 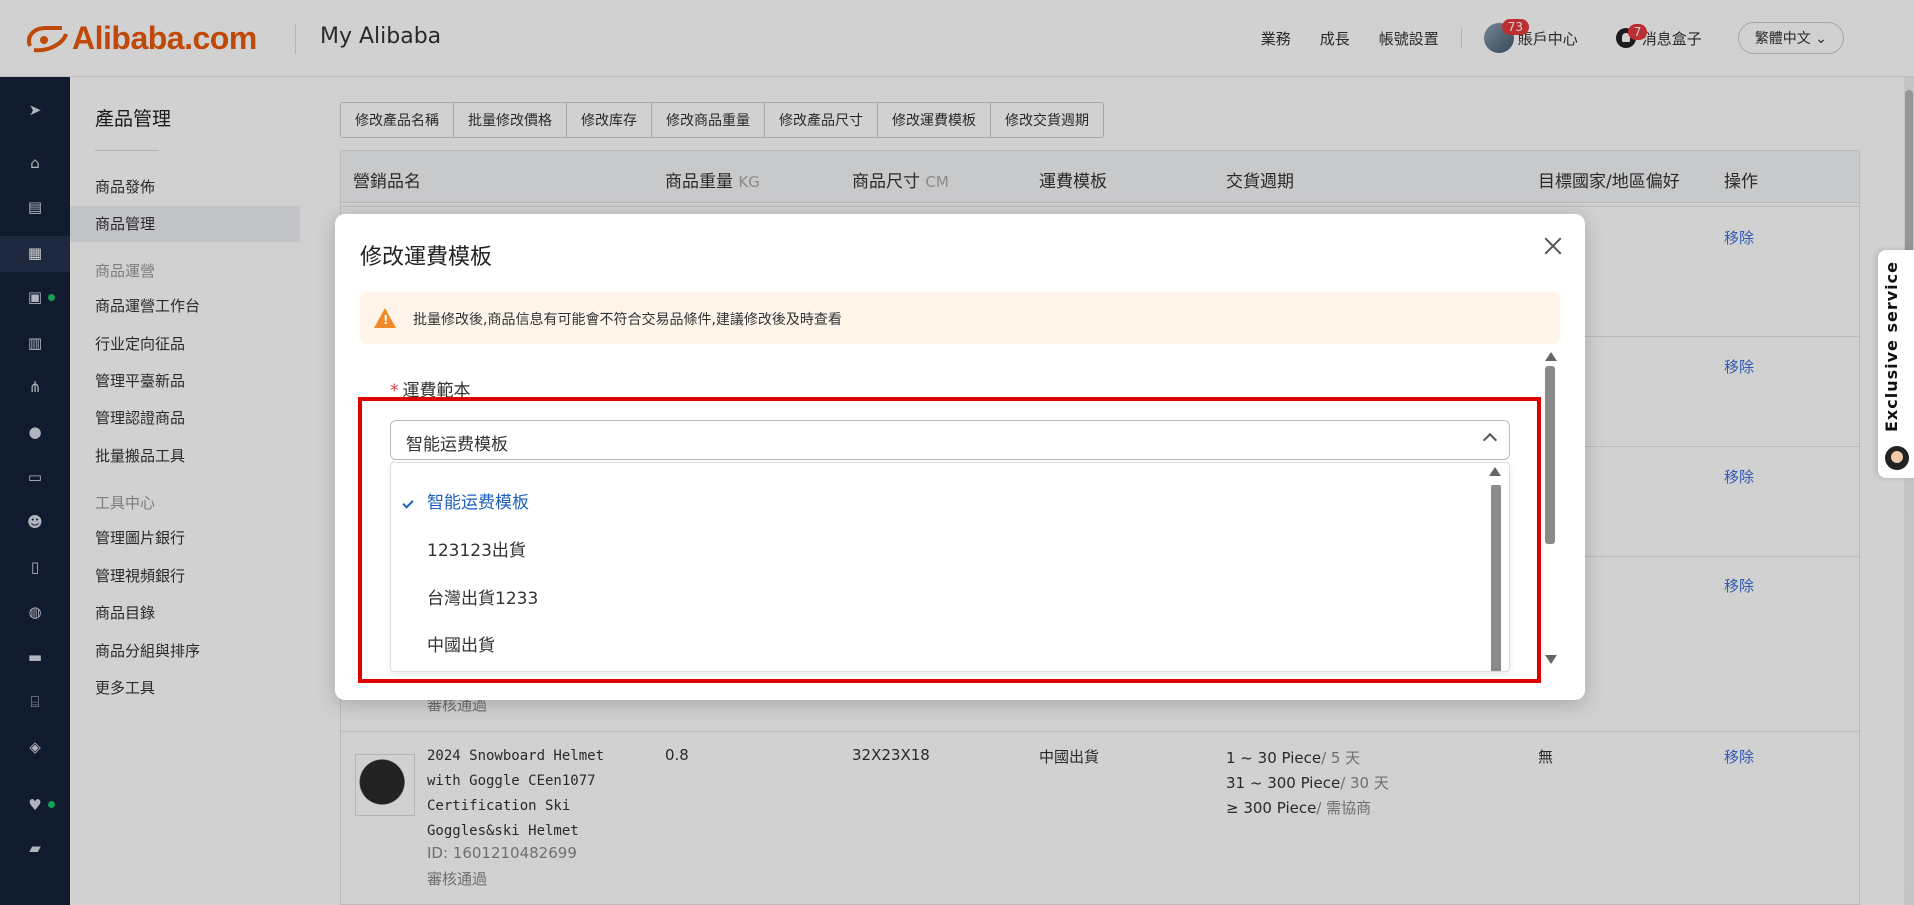 What do you see at coordinates (1891, 346) in the screenshot?
I see `exclusive-service-label: Exclusive service` at bounding box center [1891, 346].